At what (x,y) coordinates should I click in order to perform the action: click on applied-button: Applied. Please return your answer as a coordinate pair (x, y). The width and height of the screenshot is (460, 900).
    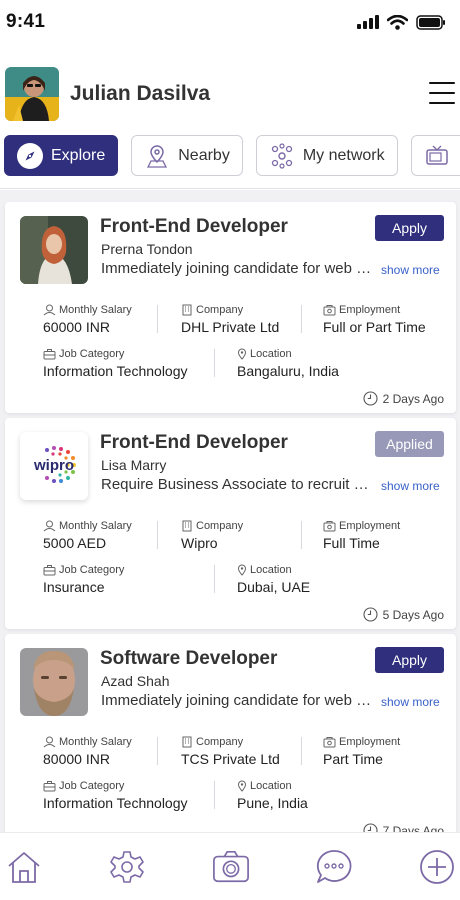
    Looking at the image, I should click on (409, 444).